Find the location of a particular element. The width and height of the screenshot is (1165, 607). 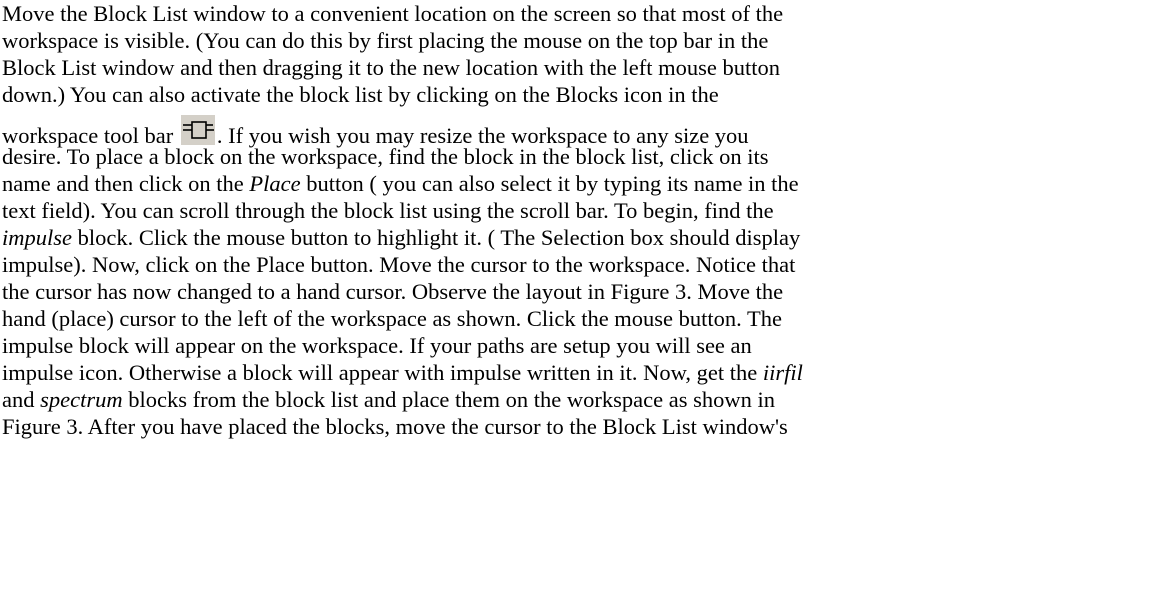

text-span: name and then click on the is located at coordinates (126, 183).